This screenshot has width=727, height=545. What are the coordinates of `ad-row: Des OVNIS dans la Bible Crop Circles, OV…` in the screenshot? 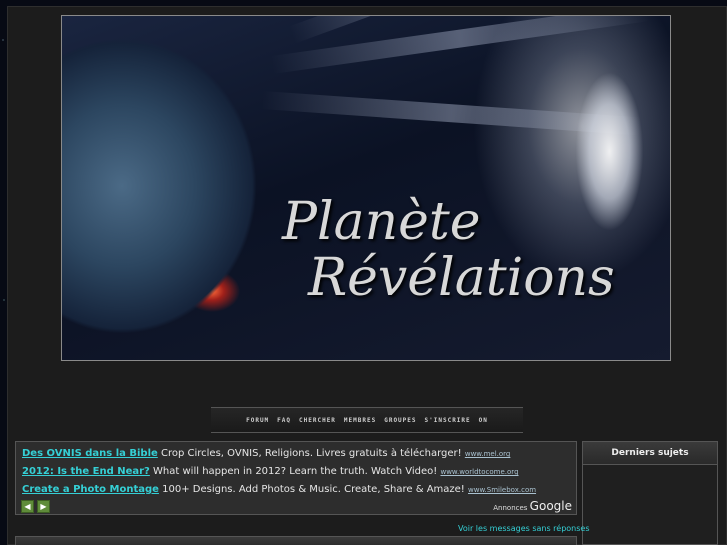 It's located at (266, 453).